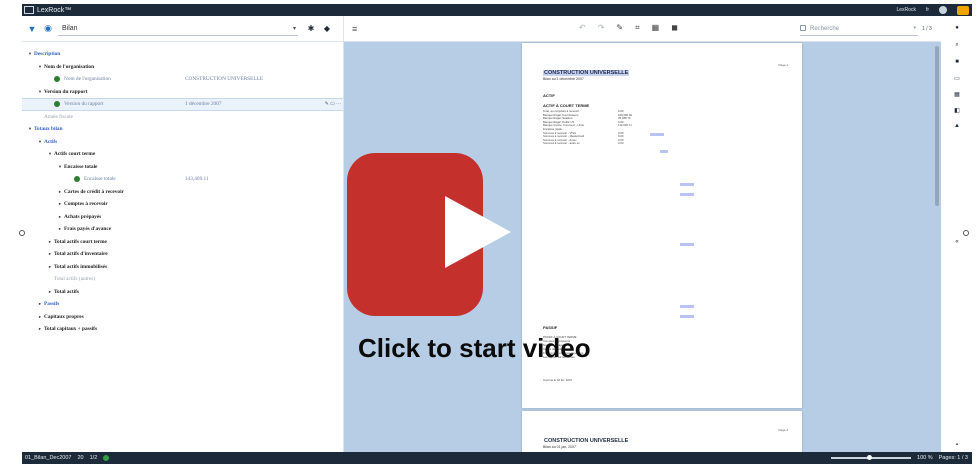  Describe the element at coordinates (963, 10) in the screenshot. I see `user-avatar` at that location.